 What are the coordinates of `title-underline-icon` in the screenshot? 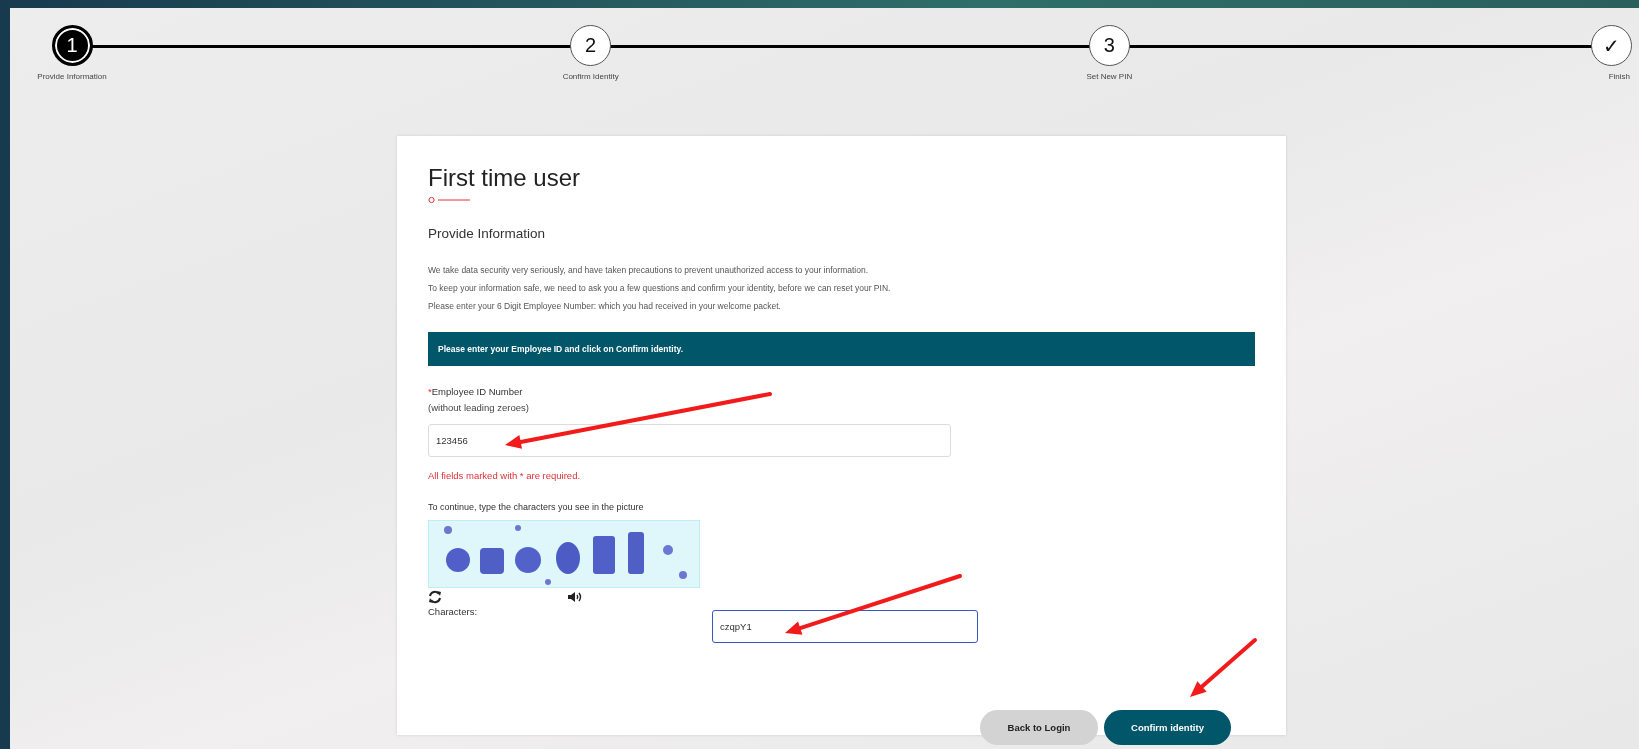 It's located at (449, 200).